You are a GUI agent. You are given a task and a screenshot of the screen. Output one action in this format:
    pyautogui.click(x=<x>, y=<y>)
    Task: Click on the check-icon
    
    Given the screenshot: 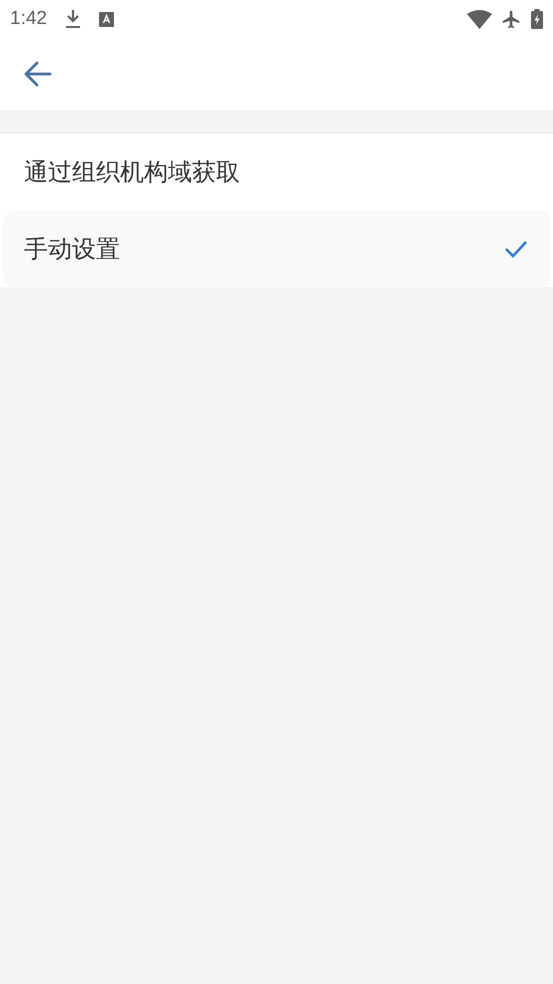 What is the action you would take?
    pyautogui.click(x=516, y=249)
    